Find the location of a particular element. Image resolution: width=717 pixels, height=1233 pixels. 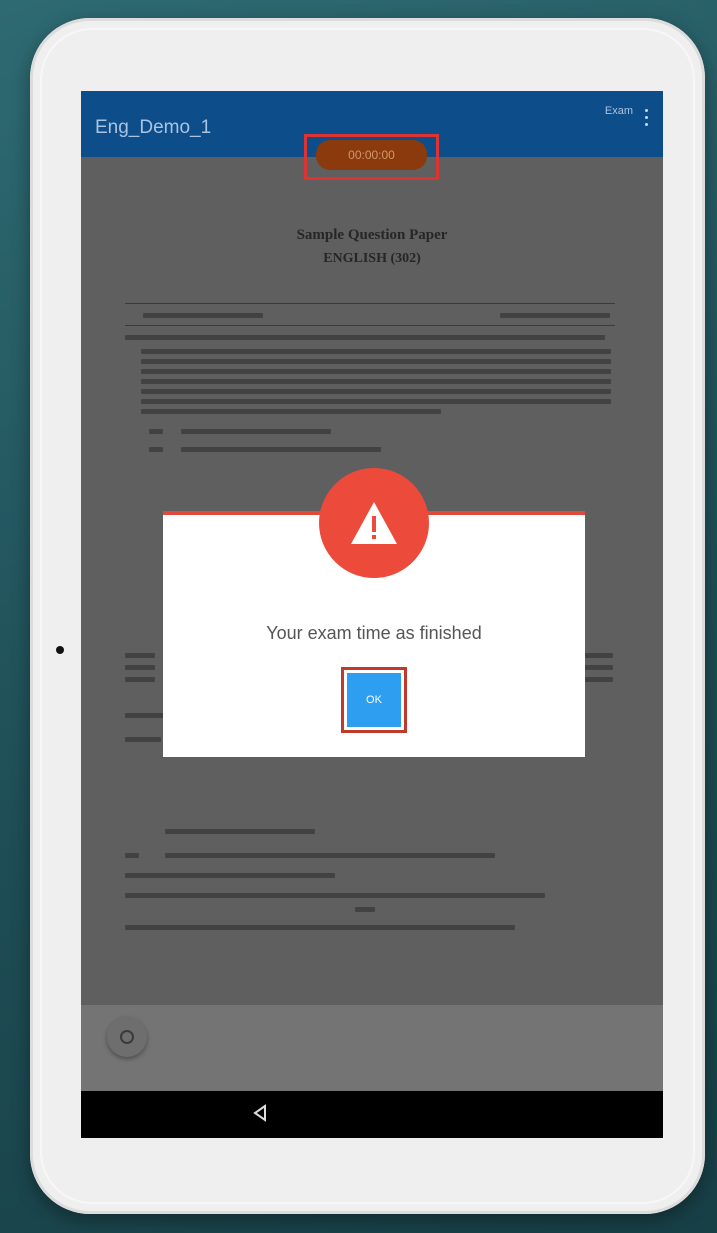

ok-button: OK is located at coordinates (374, 700).